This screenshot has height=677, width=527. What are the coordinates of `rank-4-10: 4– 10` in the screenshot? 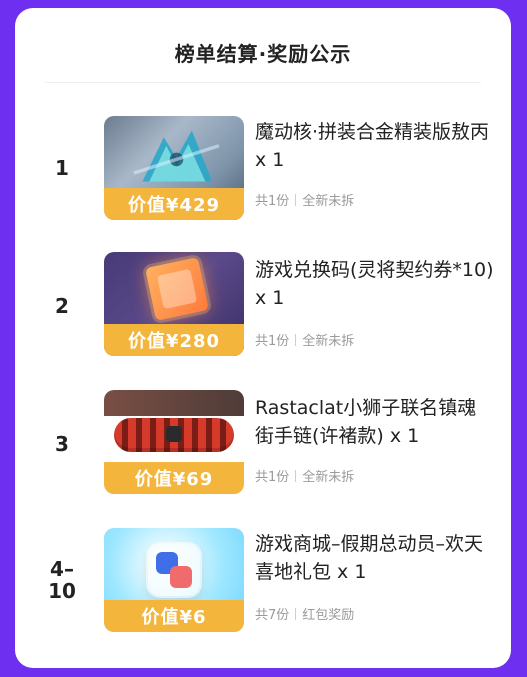 It's located at (62, 580).